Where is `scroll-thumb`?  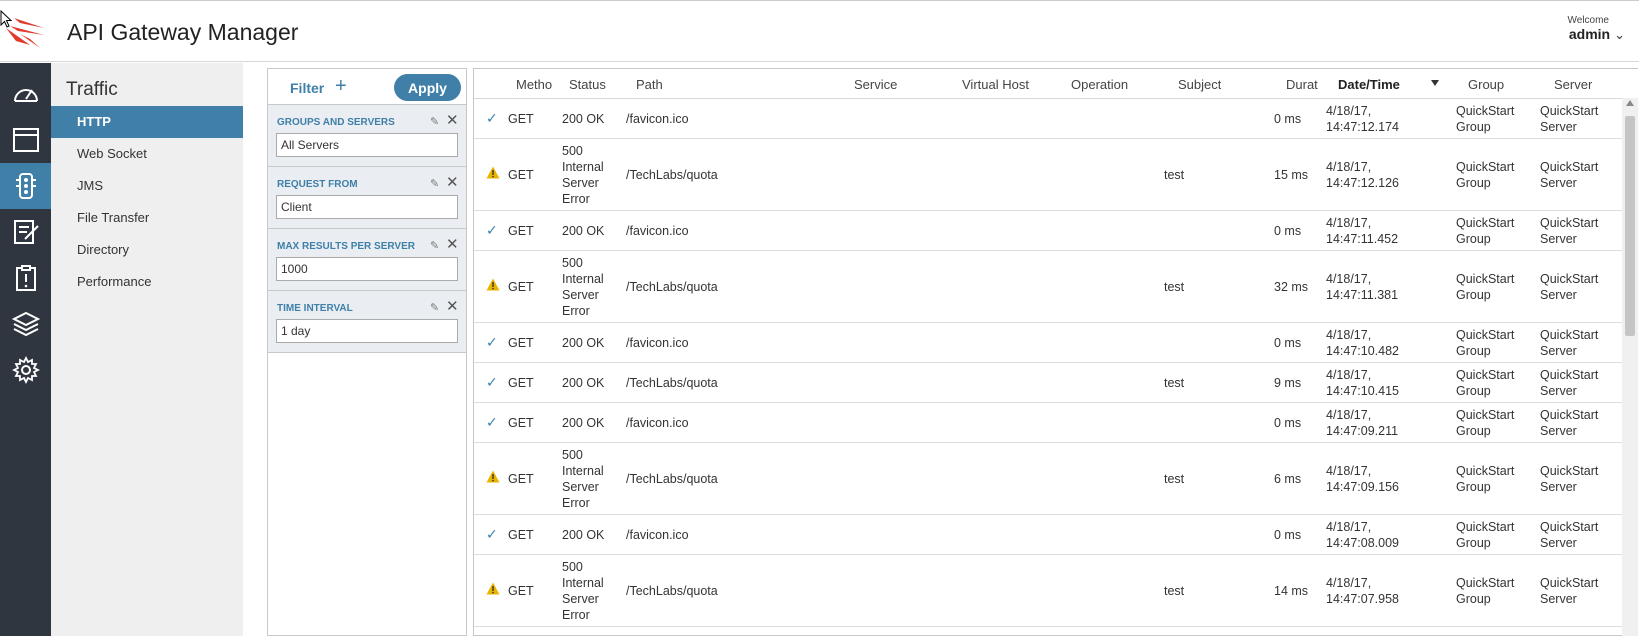 scroll-thumb is located at coordinates (1630, 226).